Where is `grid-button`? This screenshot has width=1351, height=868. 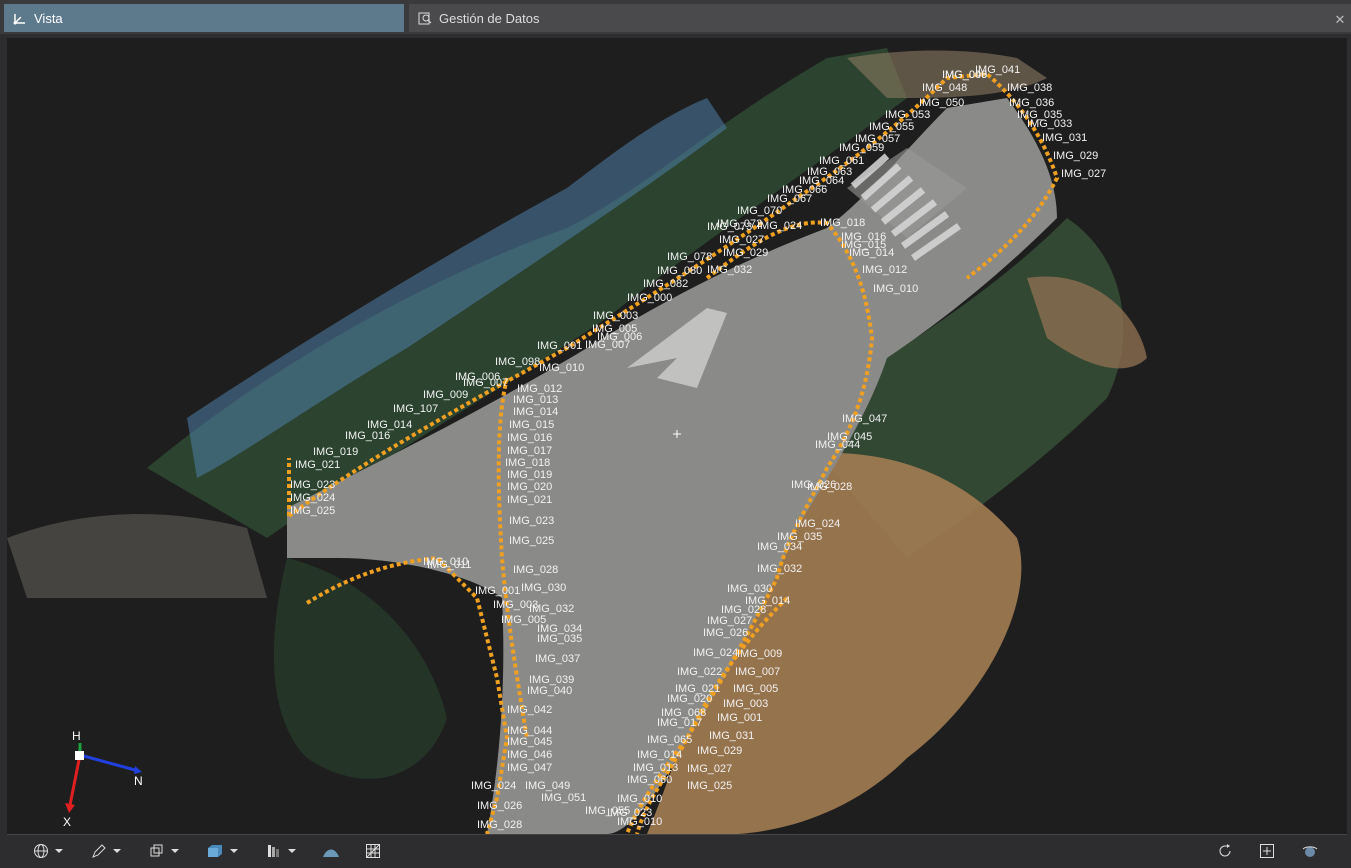 grid-button is located at coordinates (373, 851).